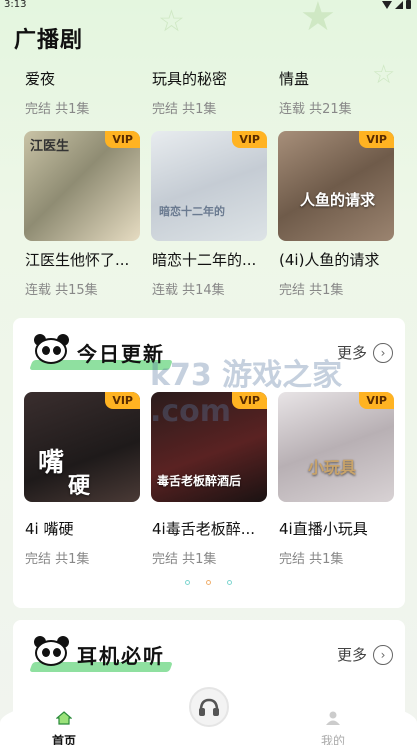 The height and width of the screenshot is (745, 417). I want to click on cover-caption: 毒舌老板醉酒后, so click(199, 481).